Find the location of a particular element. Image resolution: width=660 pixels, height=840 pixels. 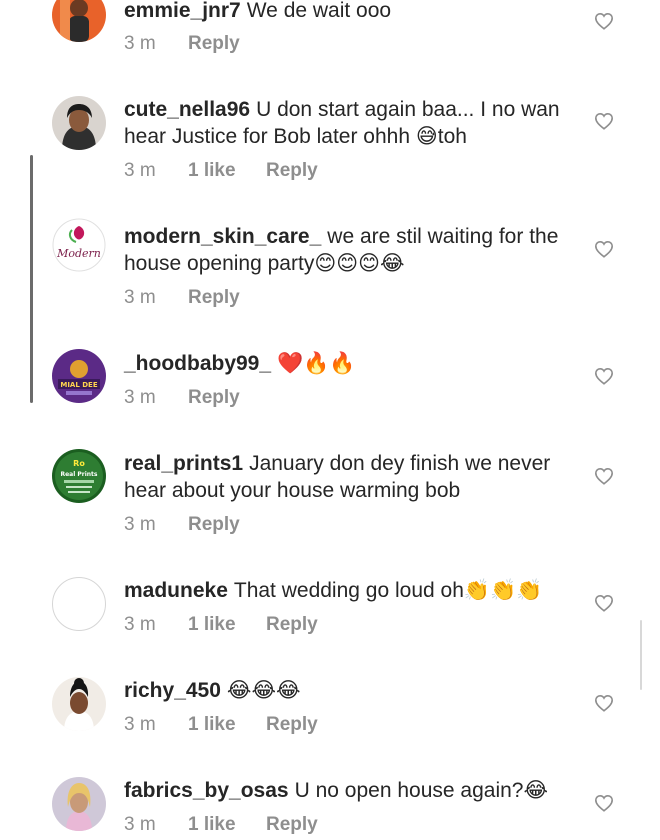

comment-text: _hoodbaby99_ ❤️🔥🔥 is located at coordinates (344, 363).